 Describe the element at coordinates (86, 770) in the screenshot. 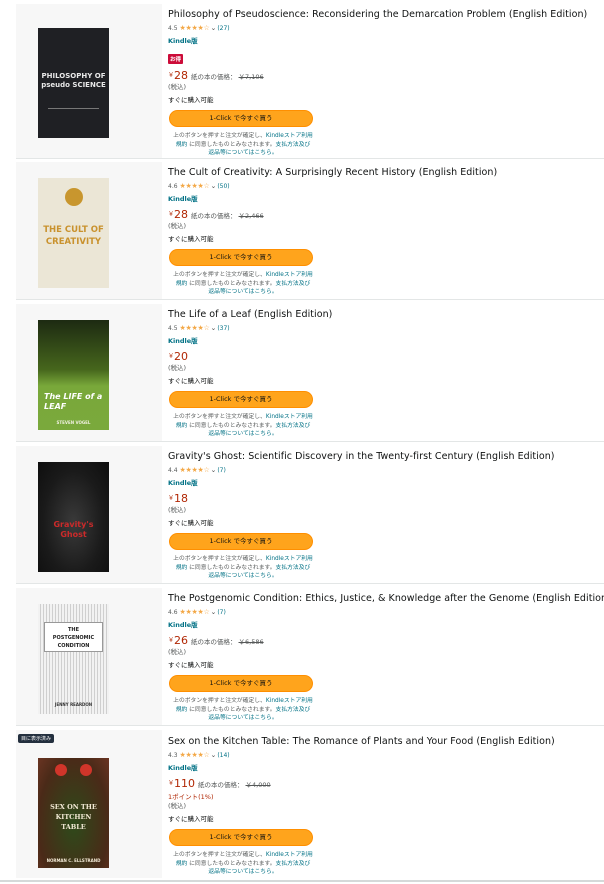

I see `cover-tomato` at that location.